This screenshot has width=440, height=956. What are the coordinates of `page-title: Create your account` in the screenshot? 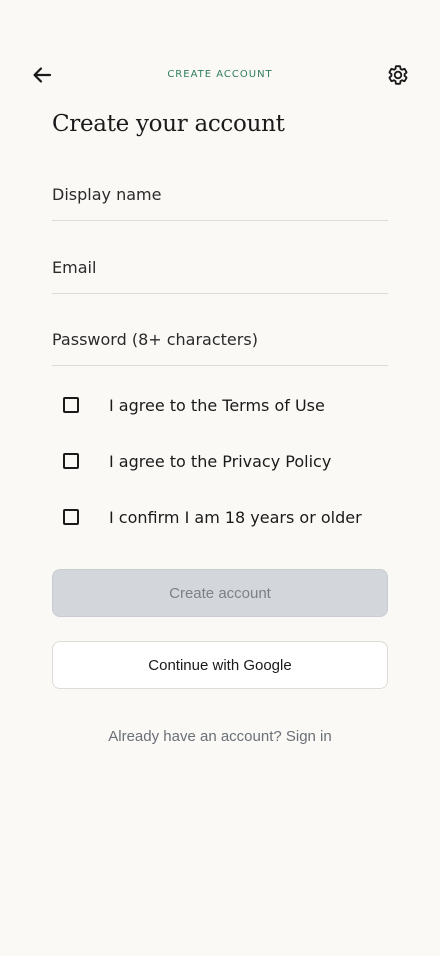 It's located at (168, 124).